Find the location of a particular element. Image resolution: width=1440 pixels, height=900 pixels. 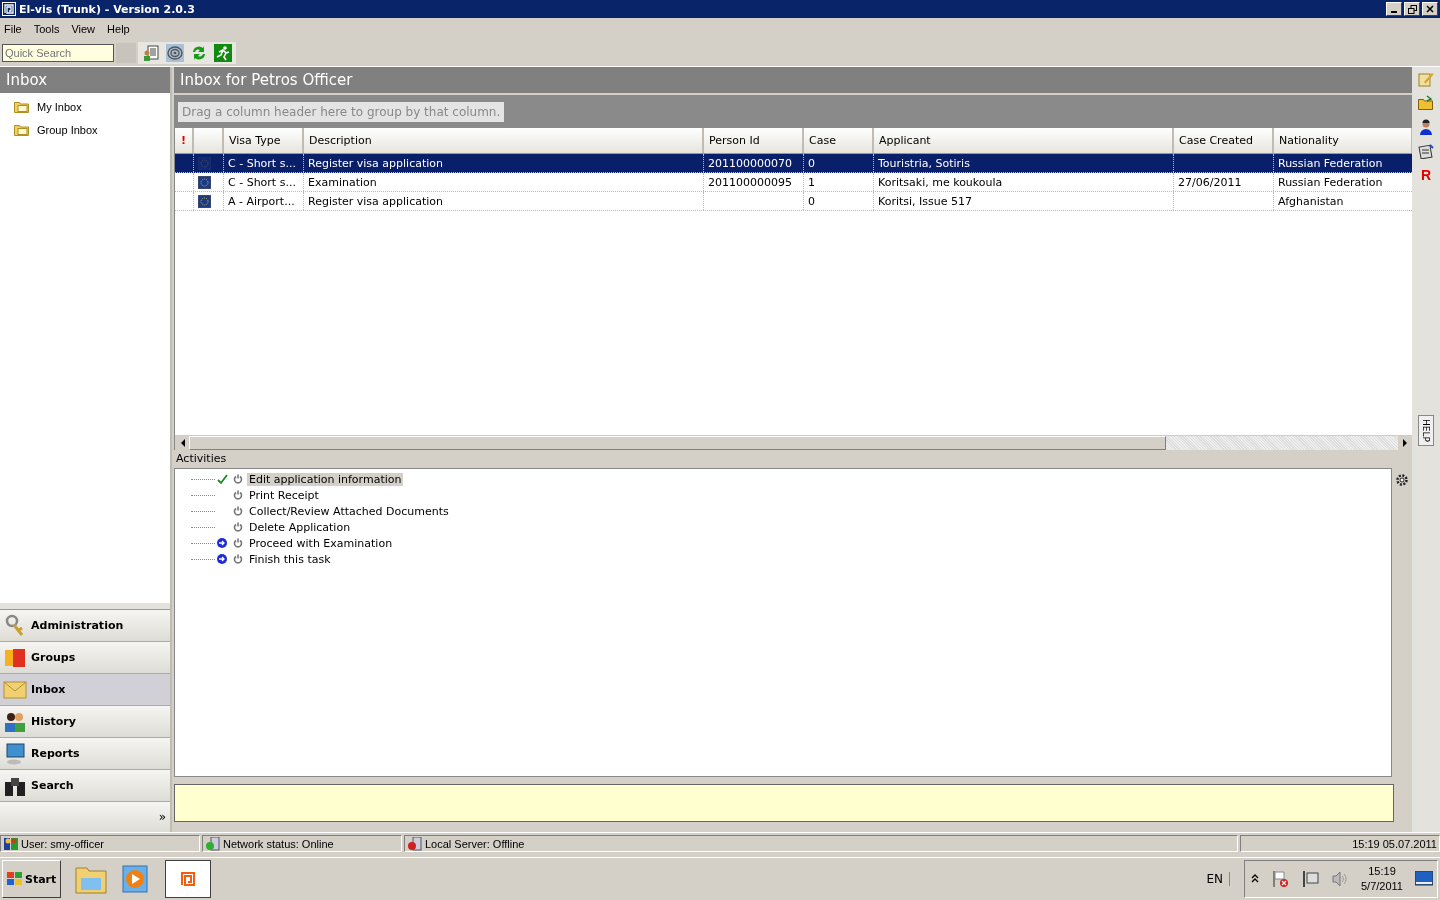

table-cell: Koritsaki, me koukoula is located at coordinates (940, 182).